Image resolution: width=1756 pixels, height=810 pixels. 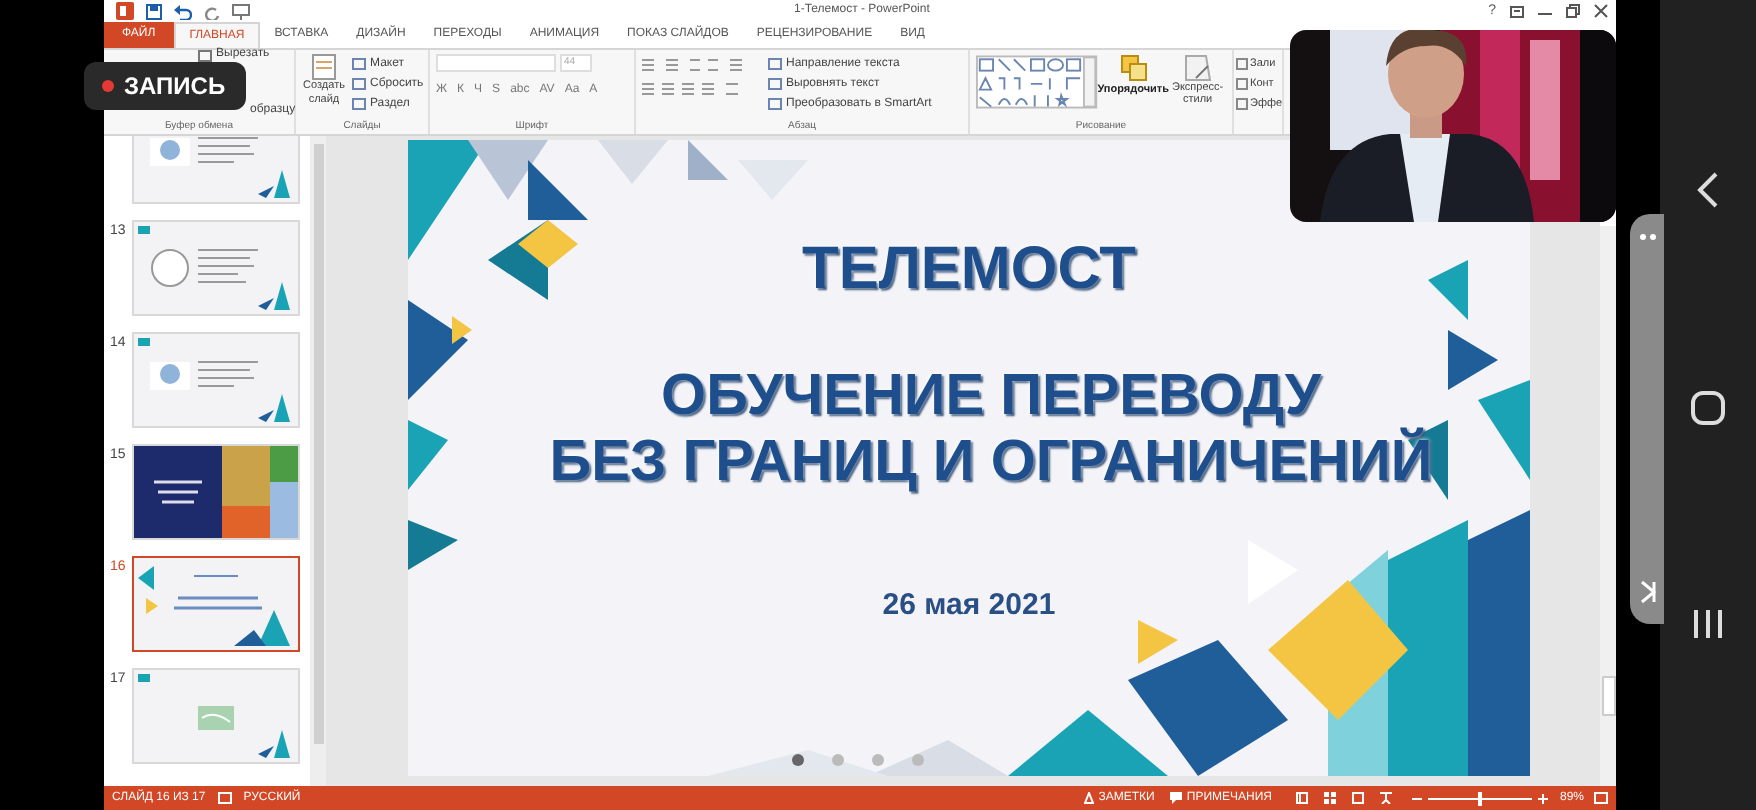 I want to click on font-name-field, so click(x=496, y=63).